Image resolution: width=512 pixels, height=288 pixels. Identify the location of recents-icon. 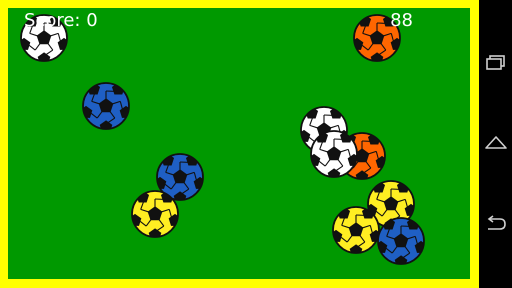
(496, 63).